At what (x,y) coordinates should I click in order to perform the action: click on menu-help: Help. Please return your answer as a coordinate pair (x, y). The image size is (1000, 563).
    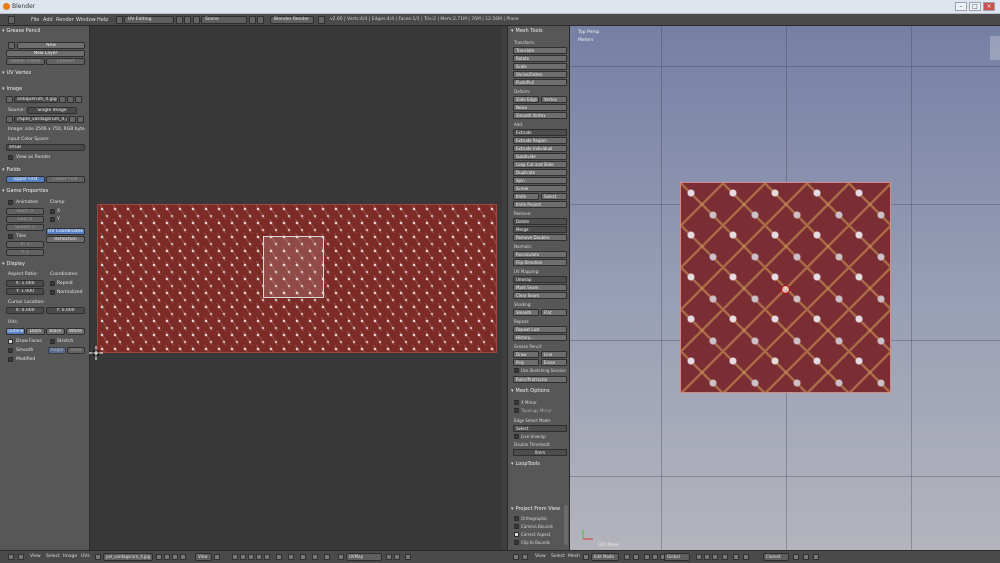
    Looking at the image, I should click on (102, 20).